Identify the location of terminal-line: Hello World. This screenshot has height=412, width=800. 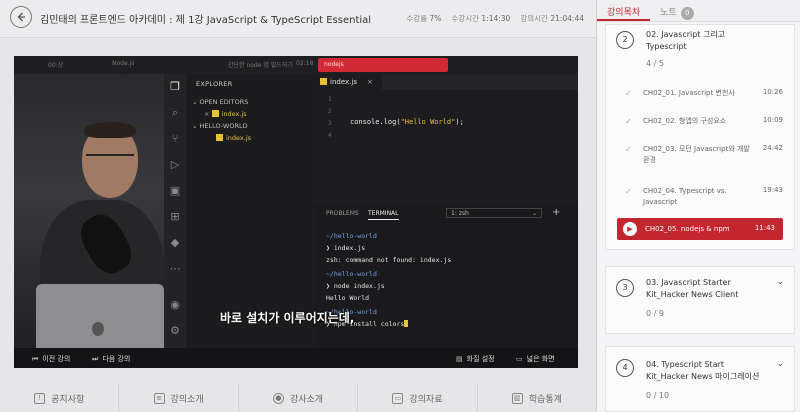
(348, 298).